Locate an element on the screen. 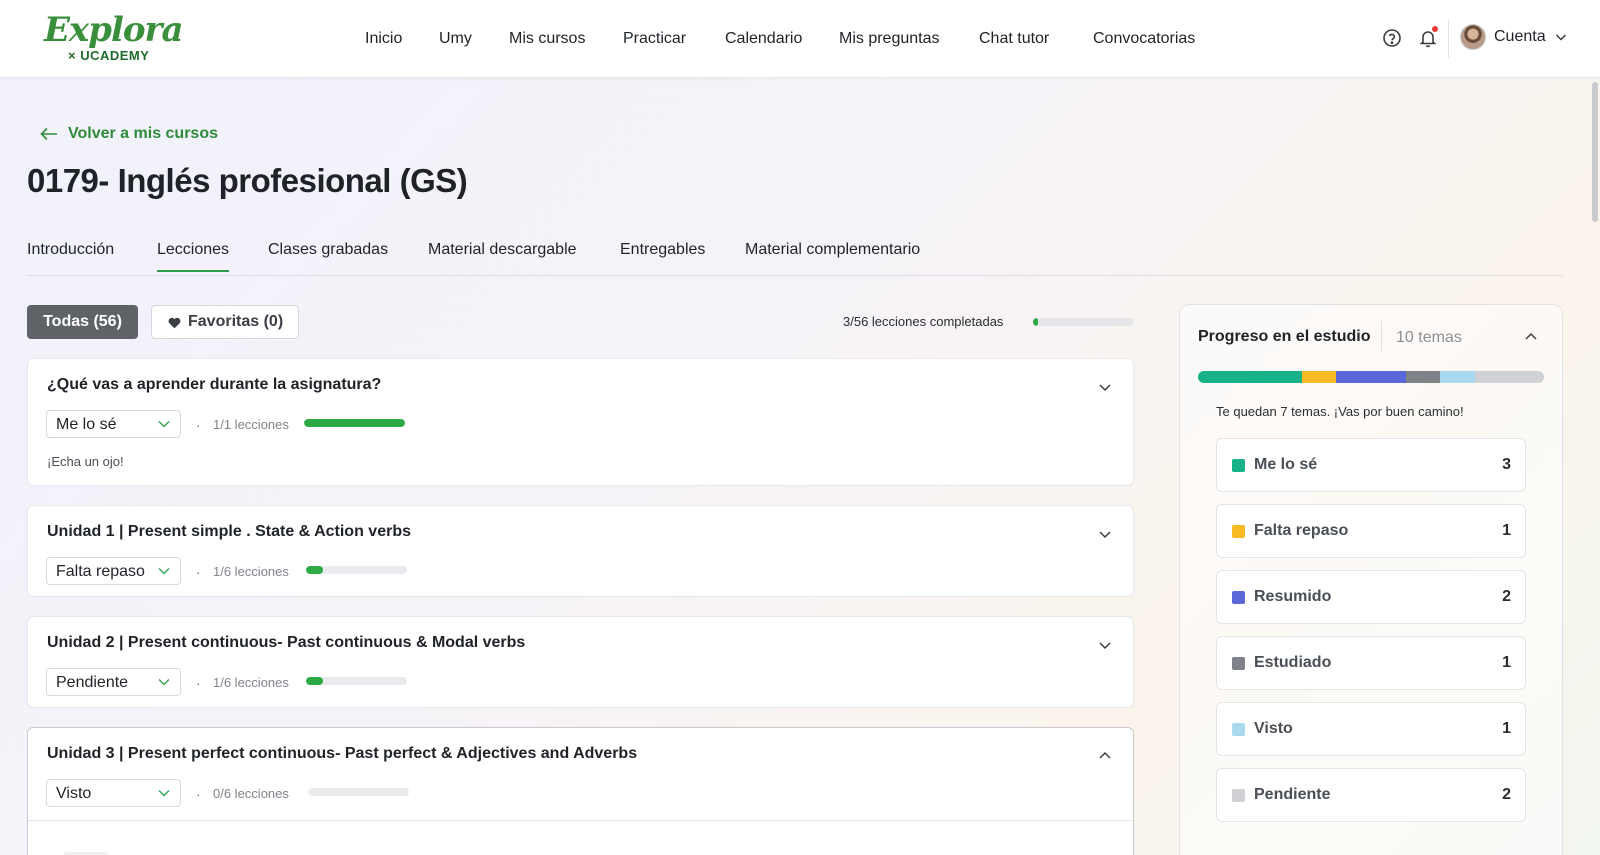 Image resolution: width=1600 pixels, height=855 pixels. nav-item-convocatorias: Convocatorias is located at coordinates (1144, 39).